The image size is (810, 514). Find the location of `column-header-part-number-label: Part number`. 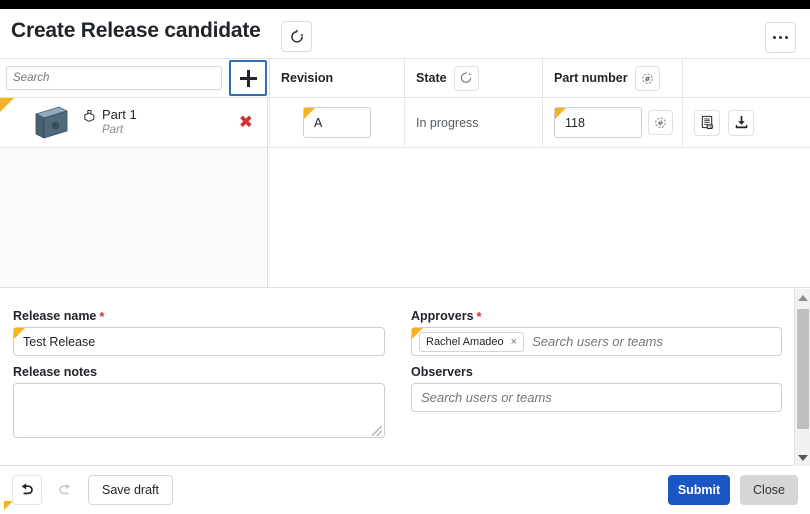

column-header-part-number-label: Part number is located at coordinates (591, 78).